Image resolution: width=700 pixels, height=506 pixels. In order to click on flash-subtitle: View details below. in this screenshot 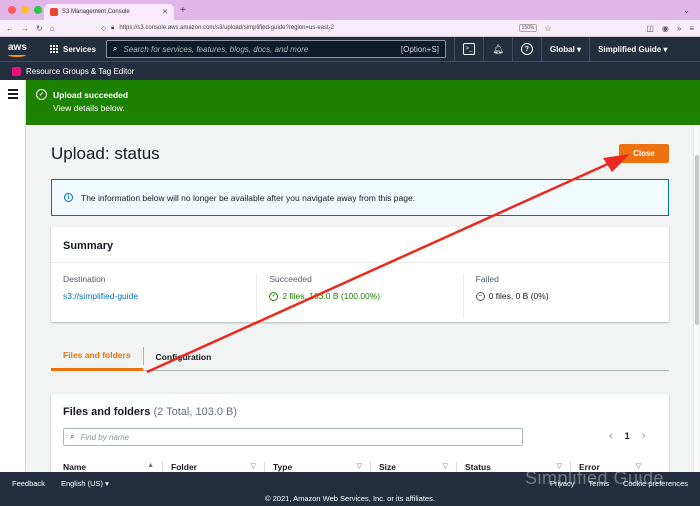, I will do `click(89, 108)`.